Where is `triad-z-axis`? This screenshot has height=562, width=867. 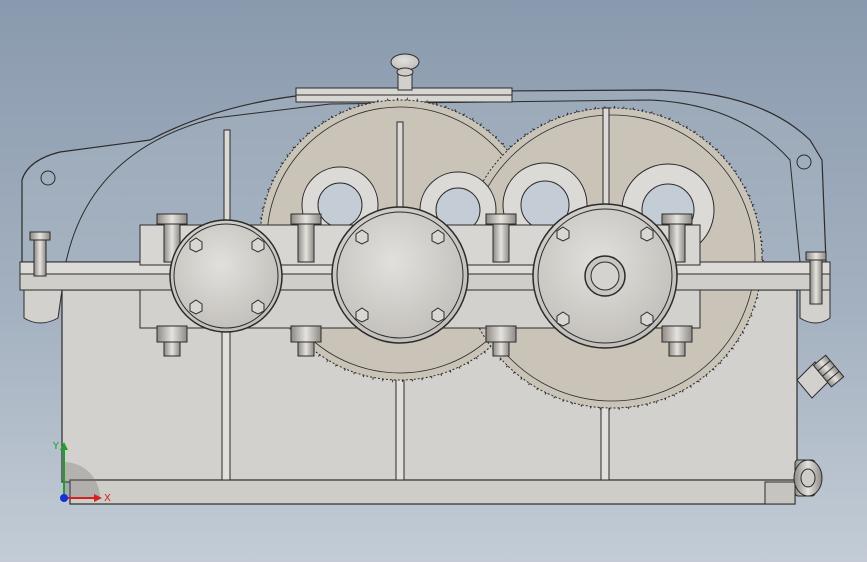
triad-z-axis is located at coordinates (64, 498).